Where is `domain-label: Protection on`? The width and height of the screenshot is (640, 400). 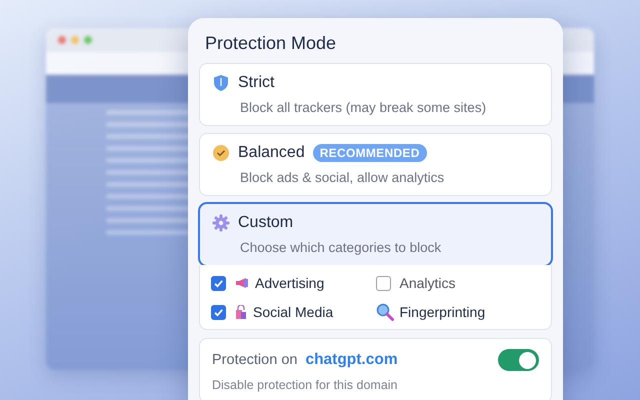 domain-label: Protection on is located at coordinates (255, 360).